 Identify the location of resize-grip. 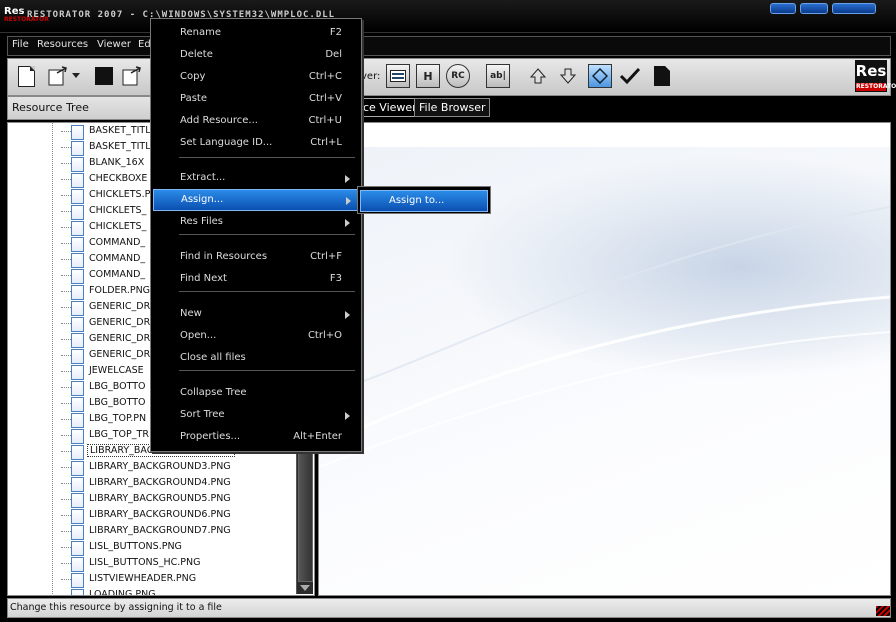
(883, 611).